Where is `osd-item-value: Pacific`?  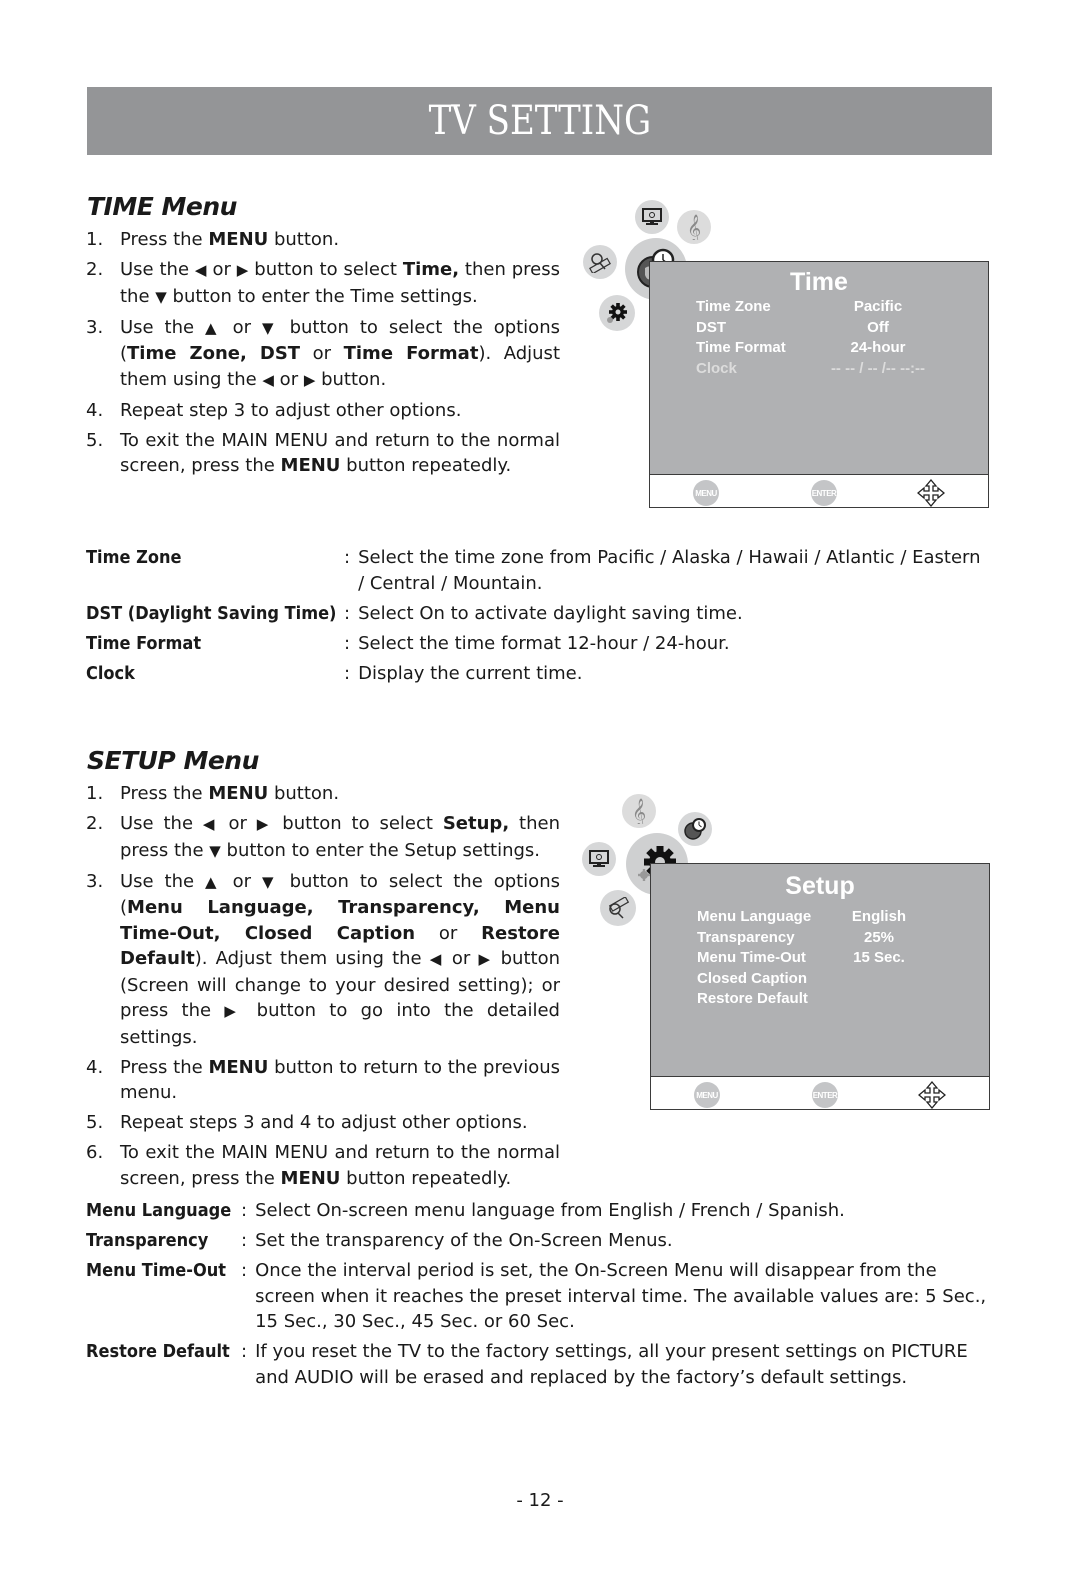
osd-item-value: Pacific is located at coordinates (878, 306).